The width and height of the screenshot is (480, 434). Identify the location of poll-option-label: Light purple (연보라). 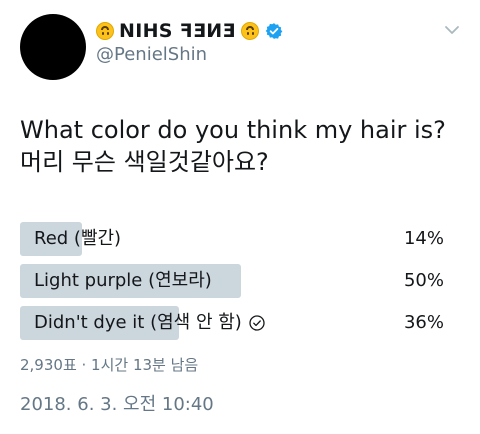
(123, 280).